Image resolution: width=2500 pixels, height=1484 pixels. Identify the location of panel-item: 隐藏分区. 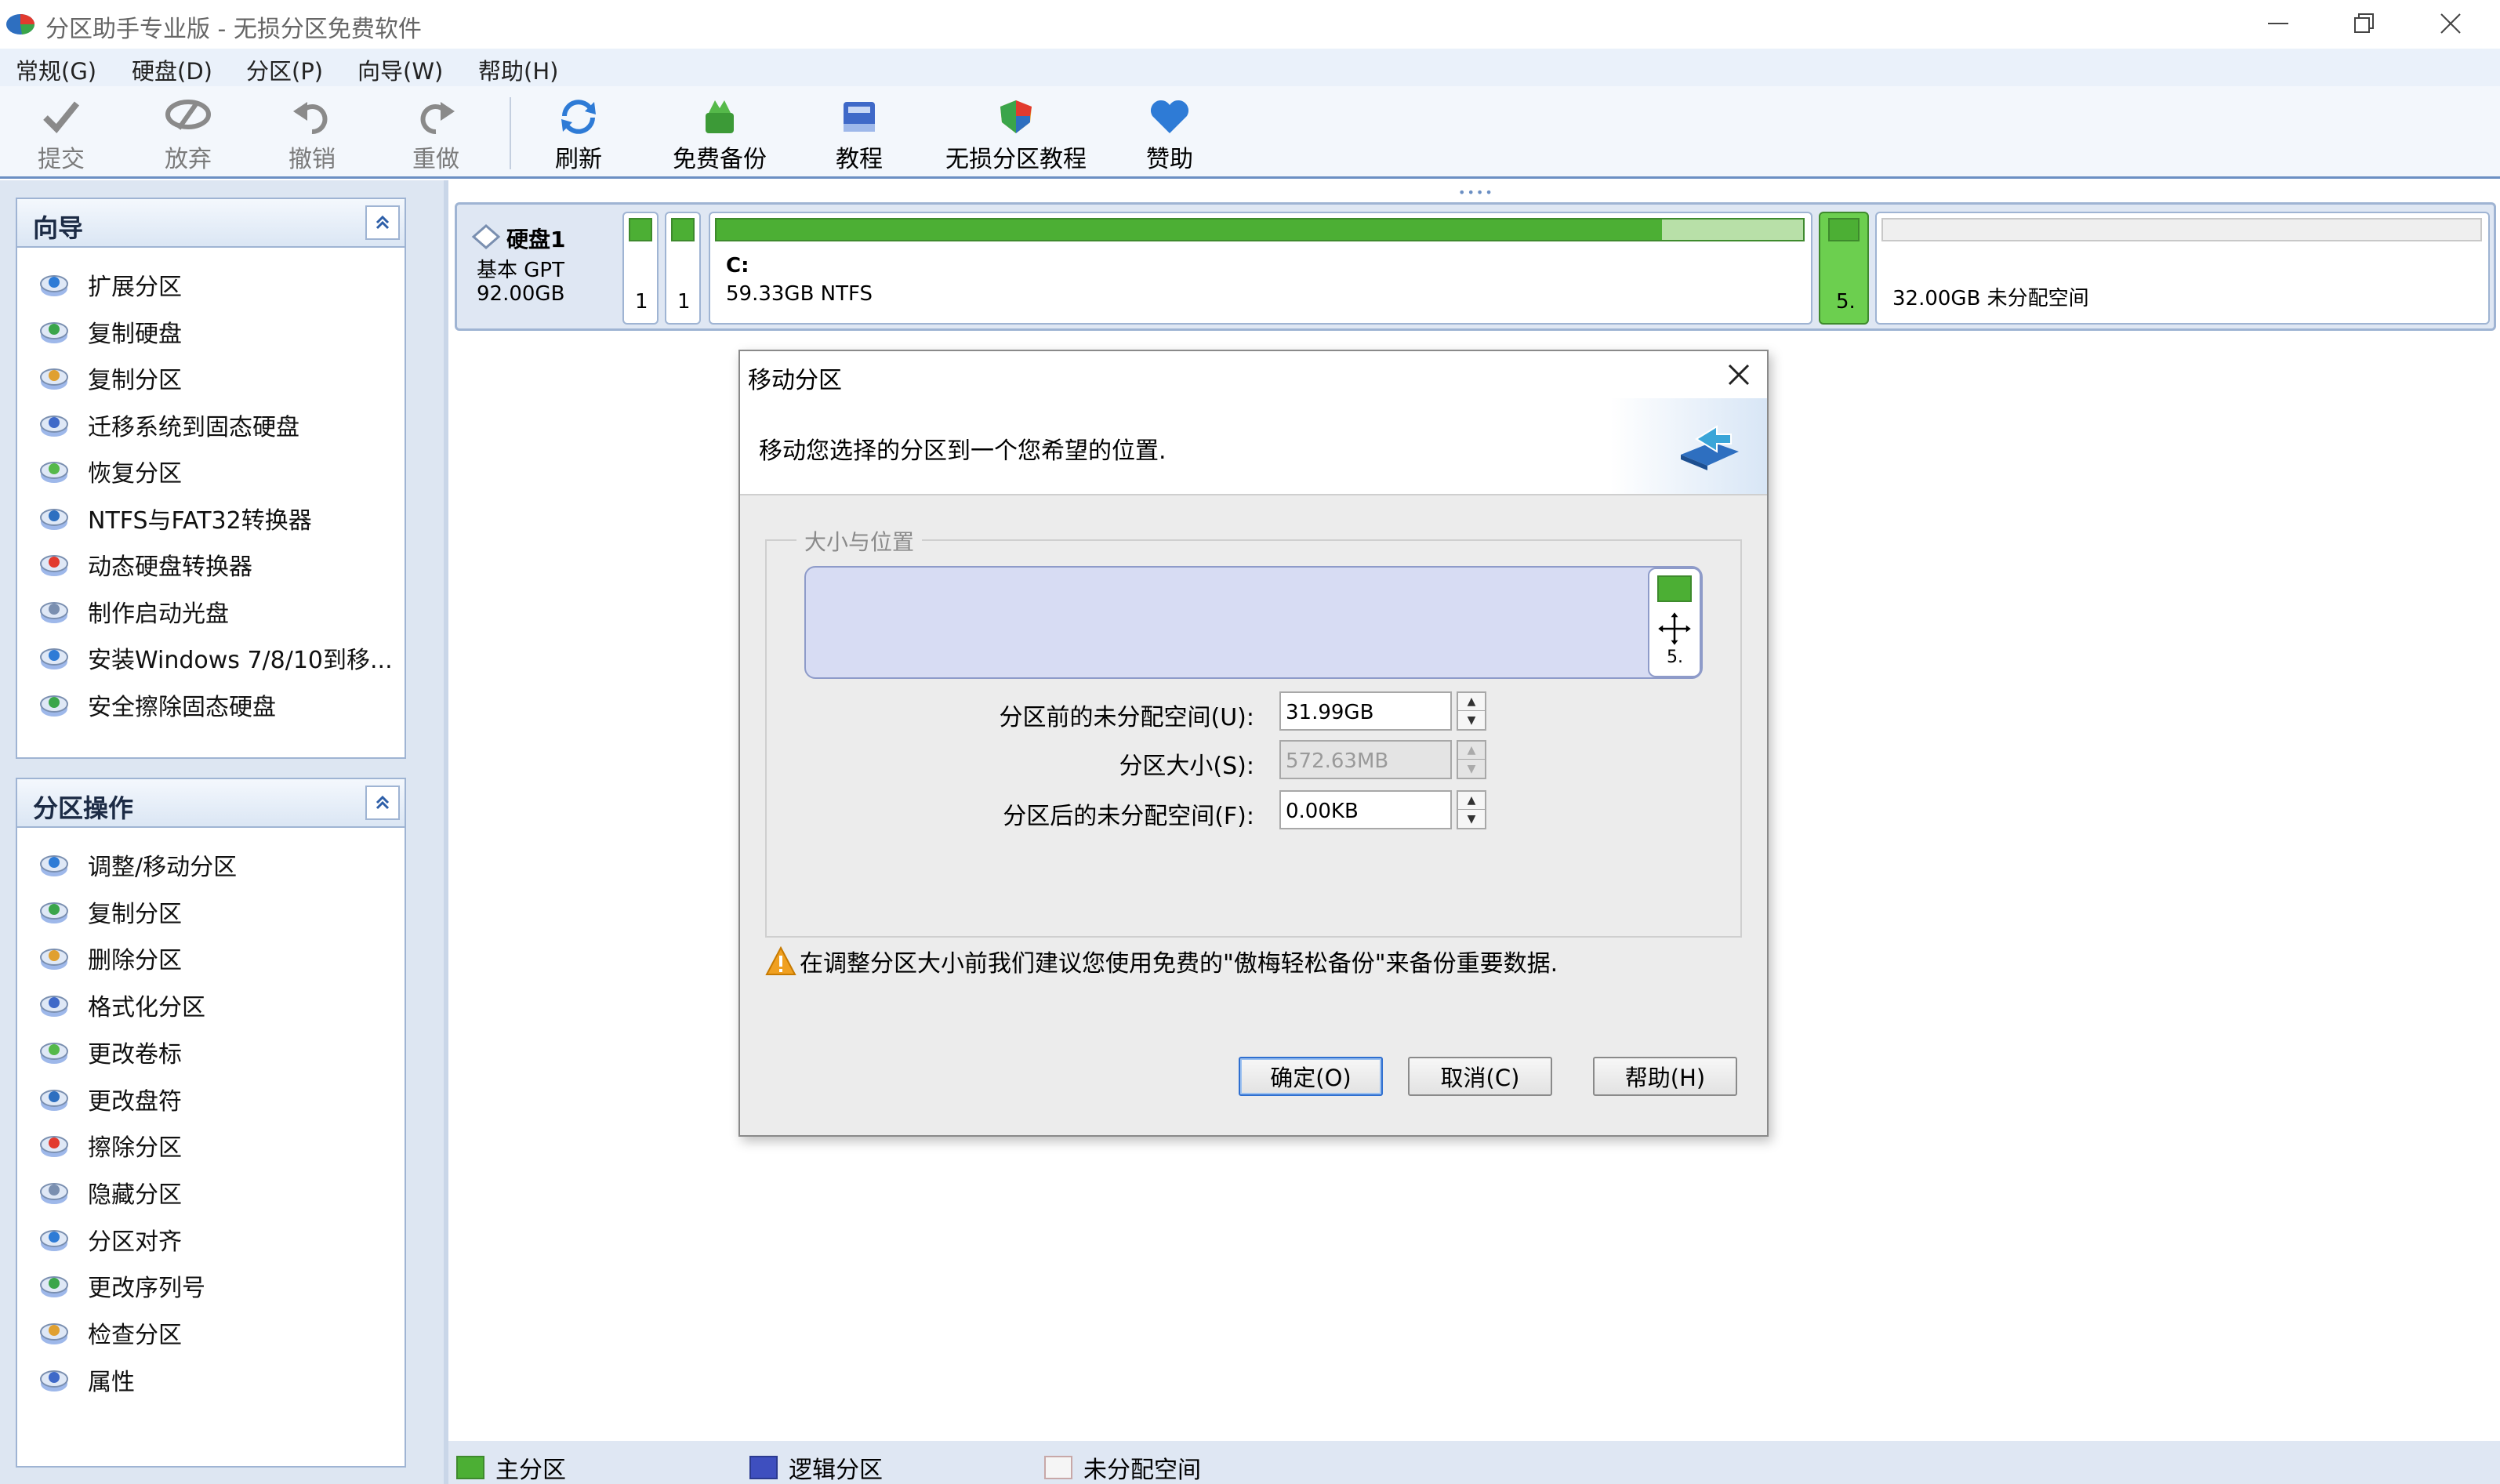
(110, 1192).